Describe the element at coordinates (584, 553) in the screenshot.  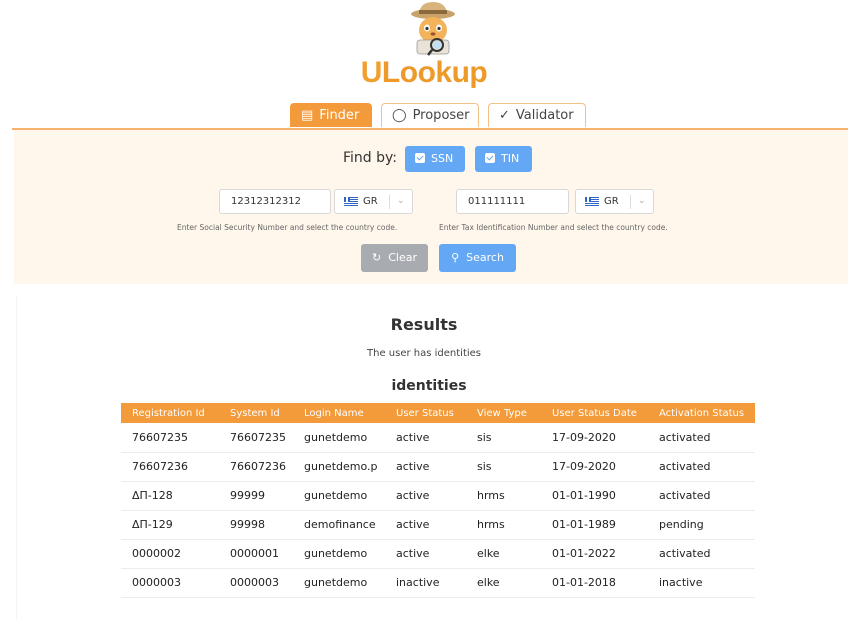
I see `table-cell: 01-01-2022` at that location.